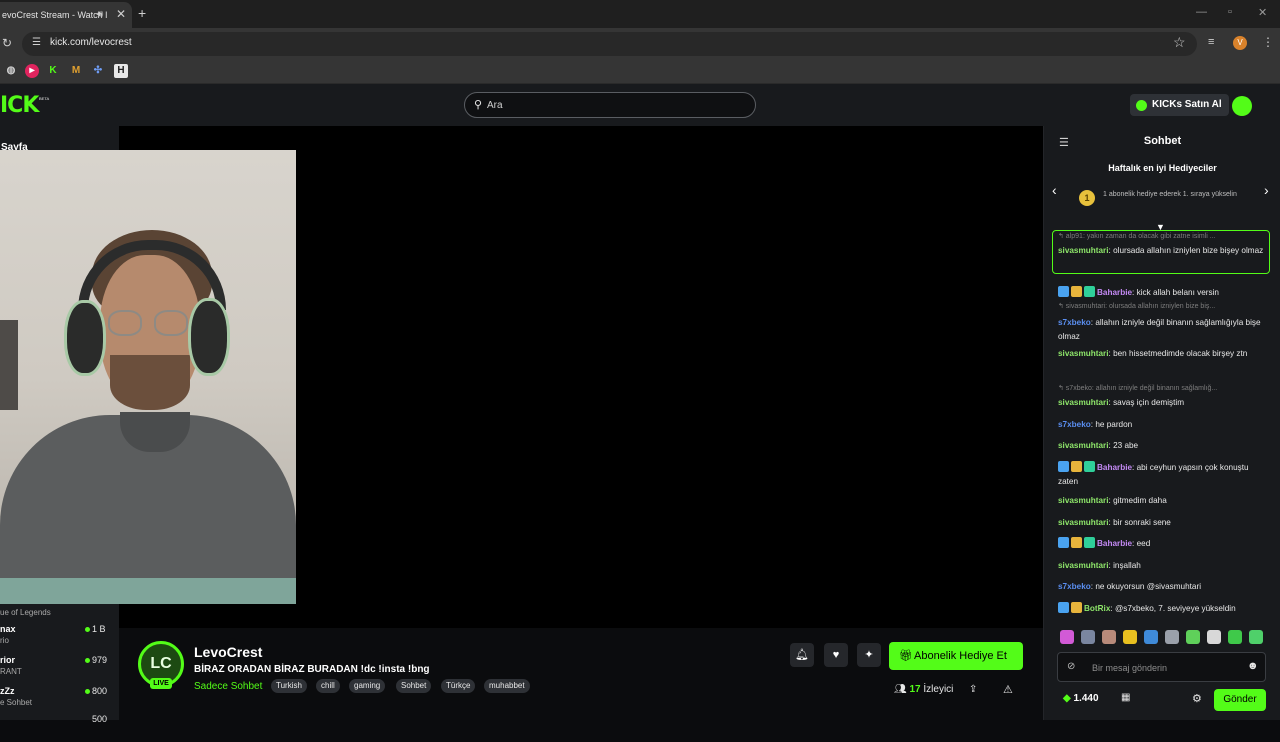  I want to click on chat-input-box: ⊘ ☻, so click(1161, 667).